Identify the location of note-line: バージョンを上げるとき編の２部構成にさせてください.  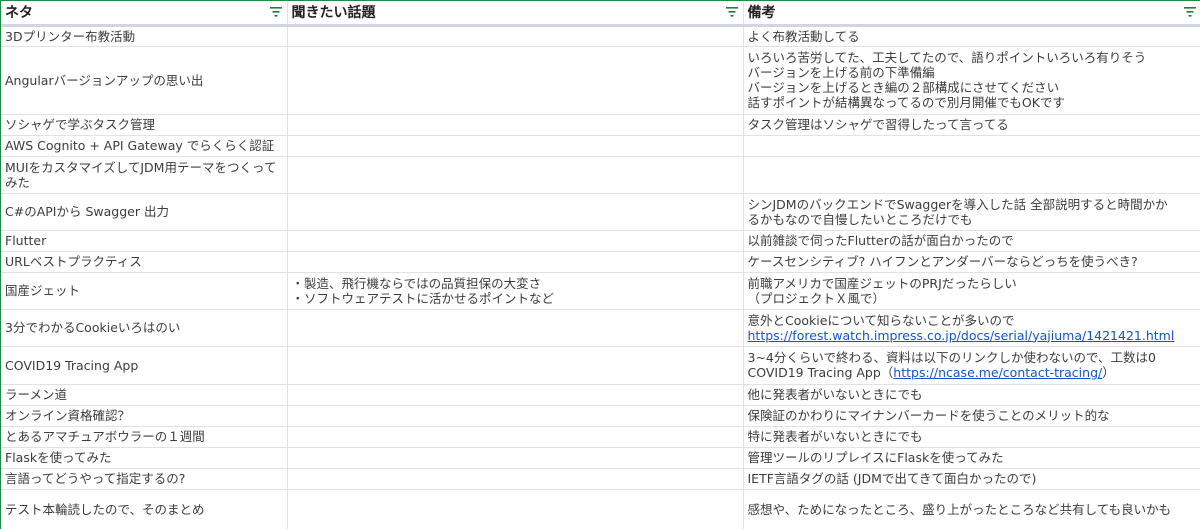
(903, 87).